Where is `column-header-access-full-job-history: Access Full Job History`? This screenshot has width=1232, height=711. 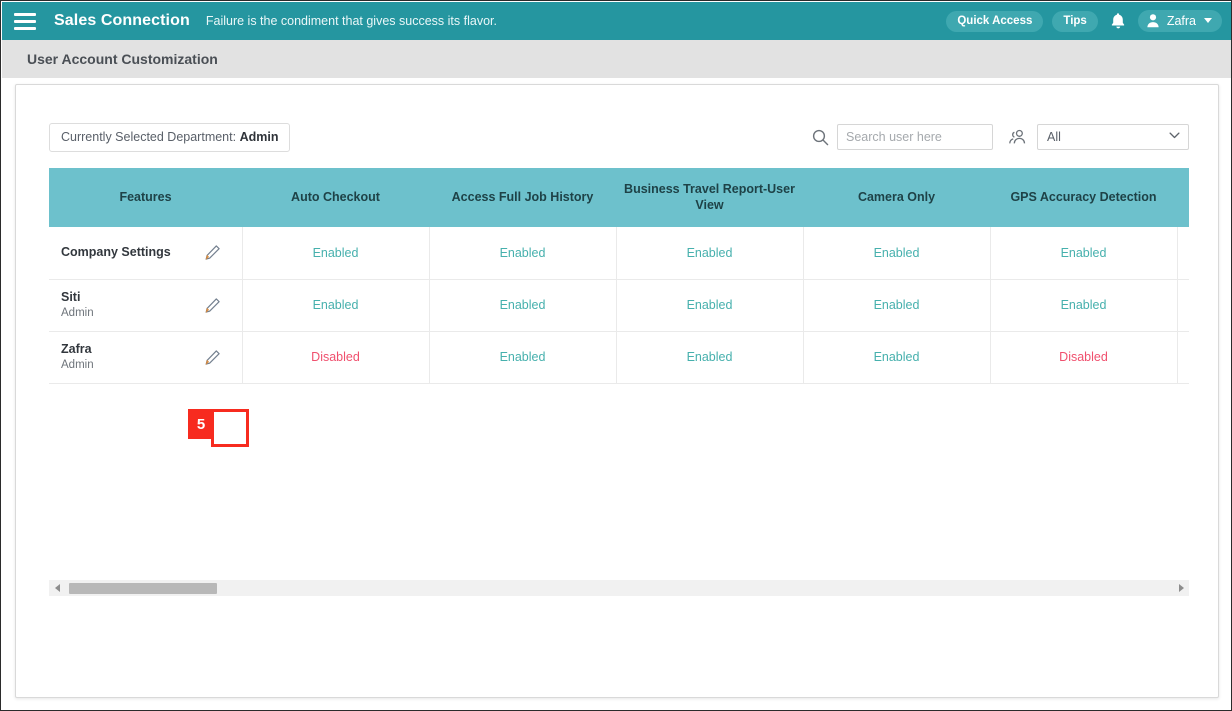
column-header-access-full-job-history: Access Full Job History is located at coordinates (522, 197).